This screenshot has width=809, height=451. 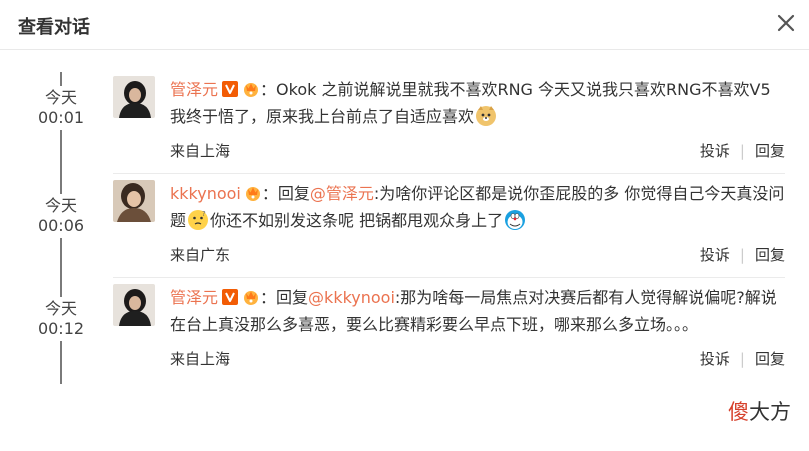 I want to click on timestamp: 今天 00:06, so click(x=61, y=216).